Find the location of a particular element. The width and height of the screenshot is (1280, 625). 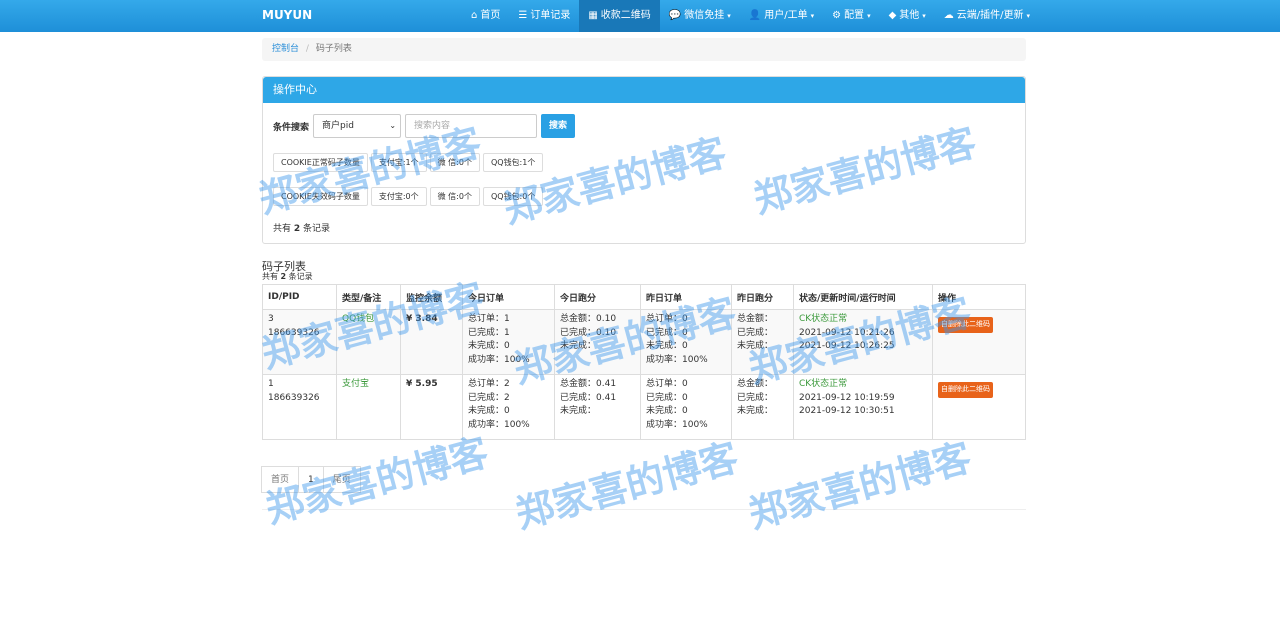

stat-line: 总金额： is located at coordinates (755, 384).